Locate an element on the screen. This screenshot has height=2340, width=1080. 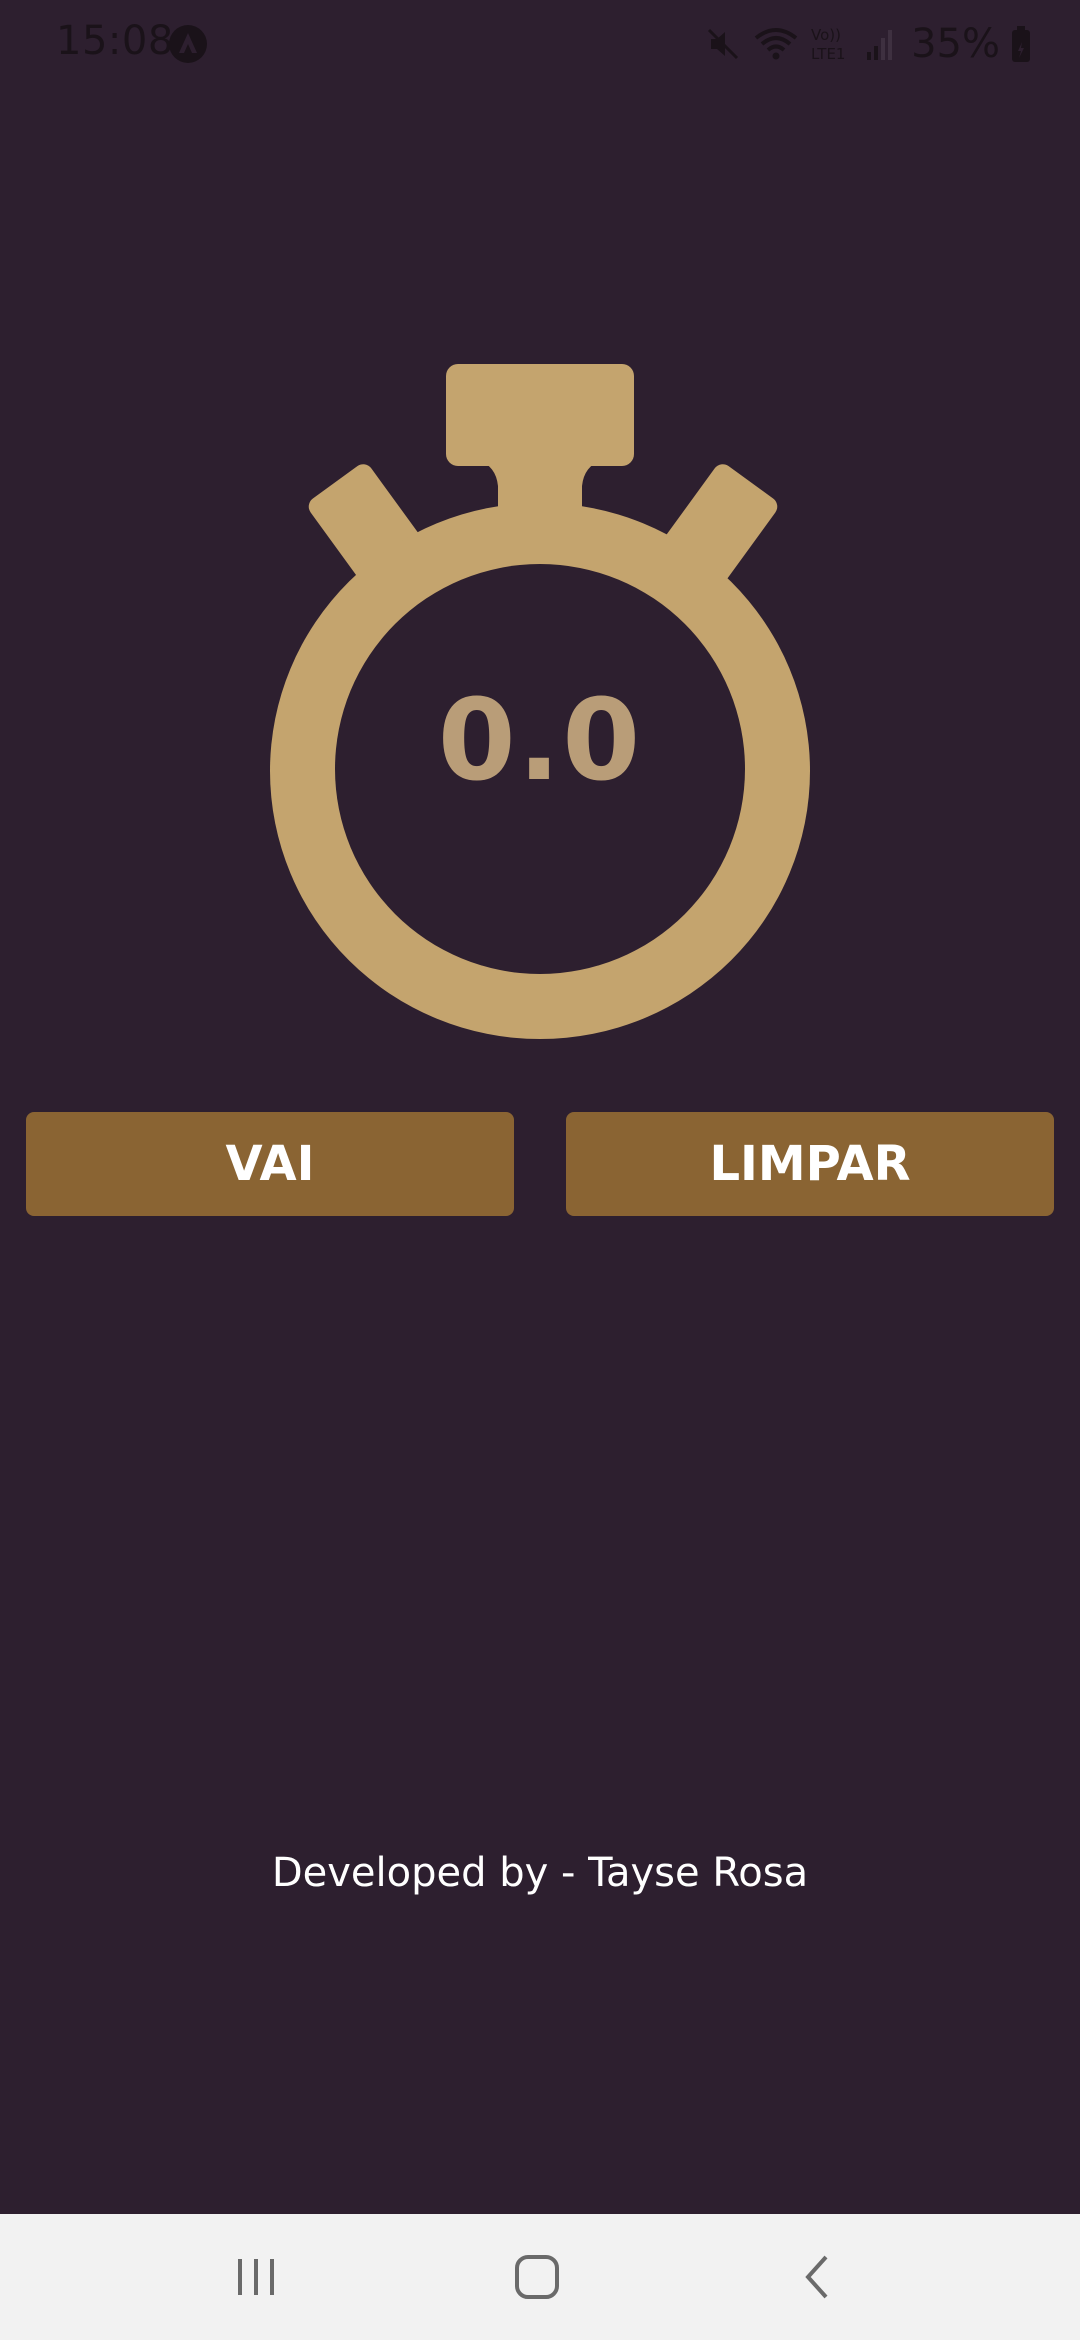
status-icons: Vo)) LTE1 35% is located at coordinates (867, 44).